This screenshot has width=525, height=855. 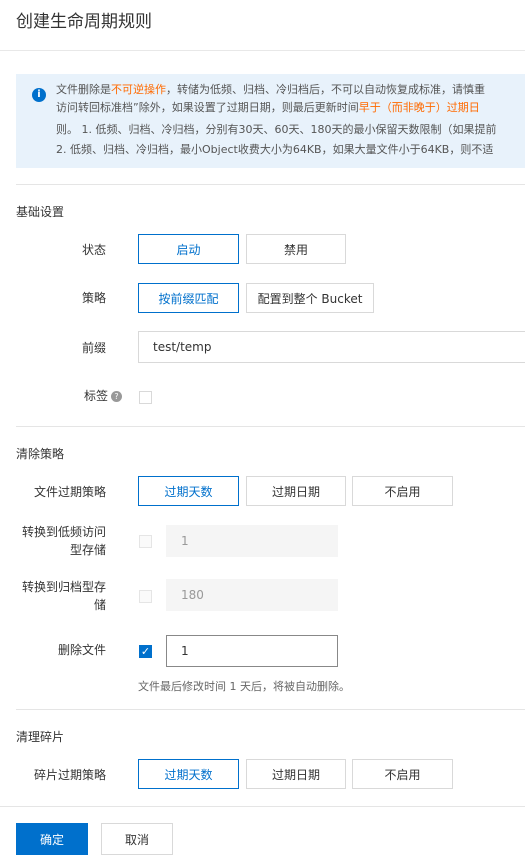 I want to click on policy-prefix-button: 按前缀匹配, so click(x=188, y=298).